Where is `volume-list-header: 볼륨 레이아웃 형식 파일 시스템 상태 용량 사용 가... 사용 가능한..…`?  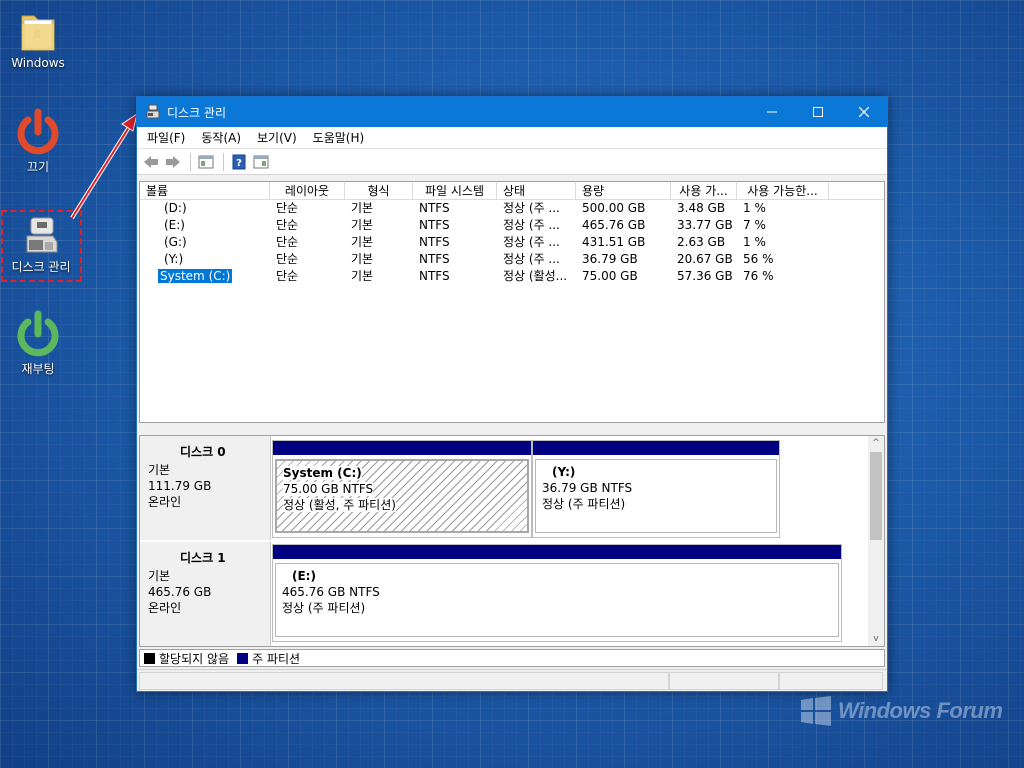
volume-list-header: 볼륨 레이아웃 형식 파일 시스템 상태 용량 사용 가... 사용 가능한..… is located at coordinates (512, 191).